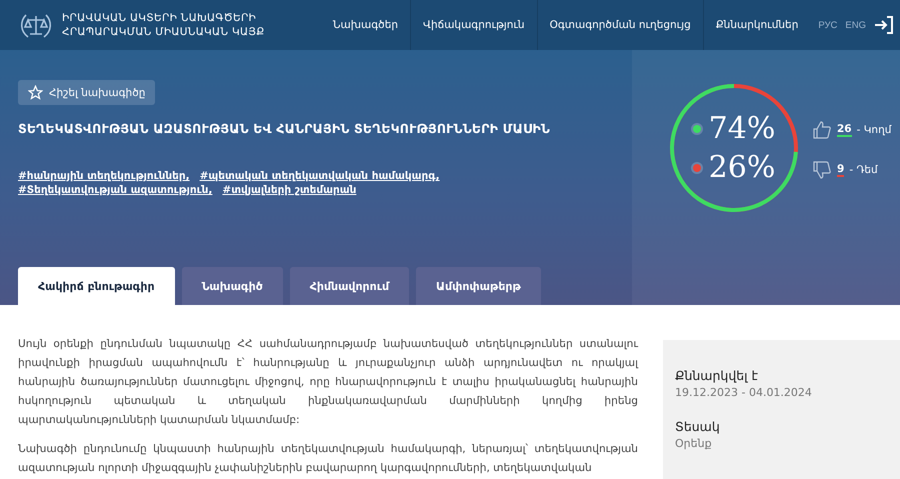 The width and height of the screenshot is (900, 479). What do you see at coordinates (717, 375) in the screenshot?
I see `info-label: Քննարկվել է` at bounding box center [717, 375].